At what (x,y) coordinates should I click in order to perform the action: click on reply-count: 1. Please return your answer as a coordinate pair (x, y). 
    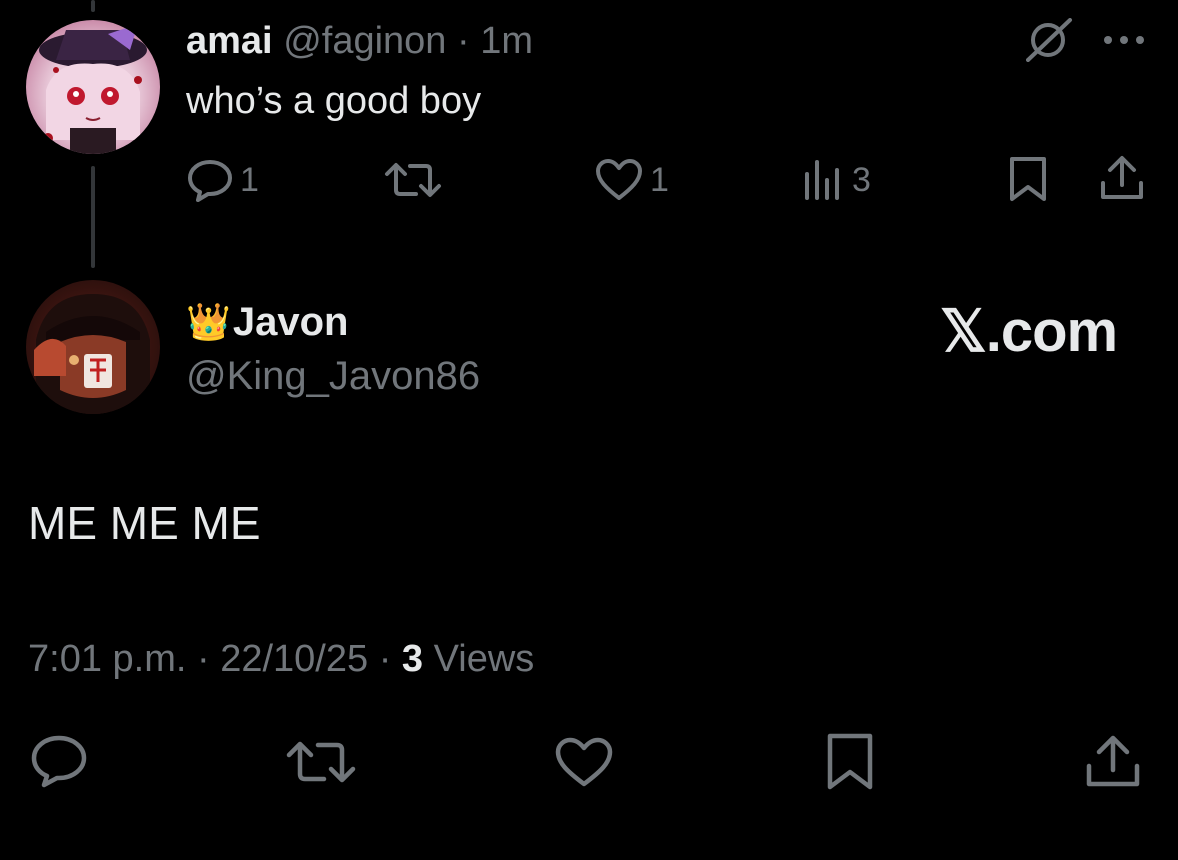
    Looking at the image, I should click on (249, 179).